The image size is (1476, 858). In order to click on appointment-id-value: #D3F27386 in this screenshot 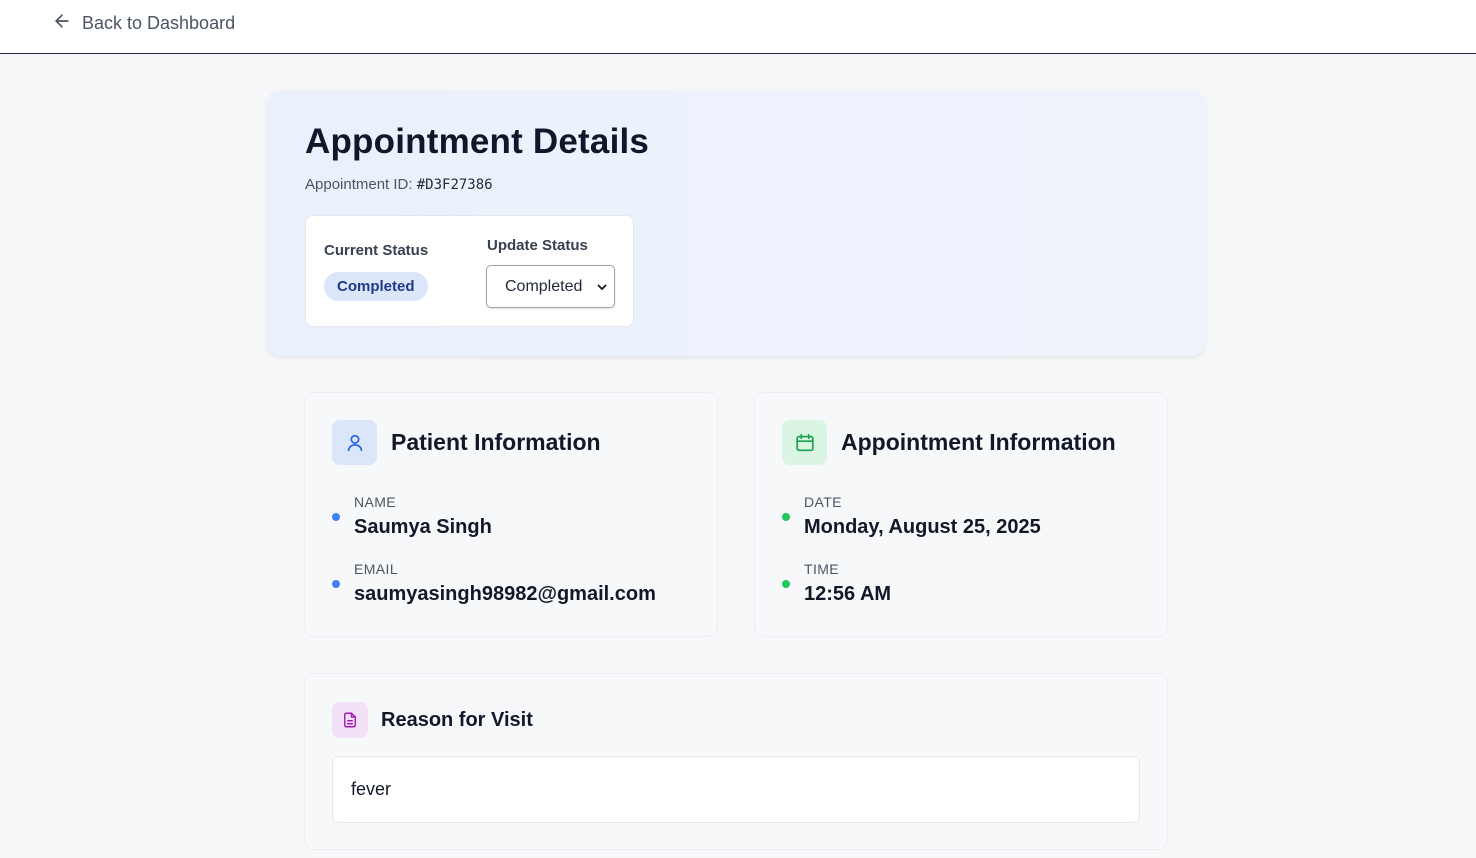, I will do `click(454, 185)`.